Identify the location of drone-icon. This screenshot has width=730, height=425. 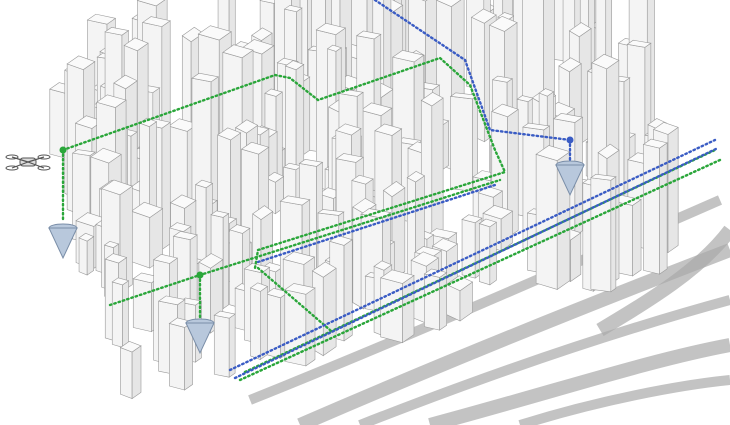
(28, 162).